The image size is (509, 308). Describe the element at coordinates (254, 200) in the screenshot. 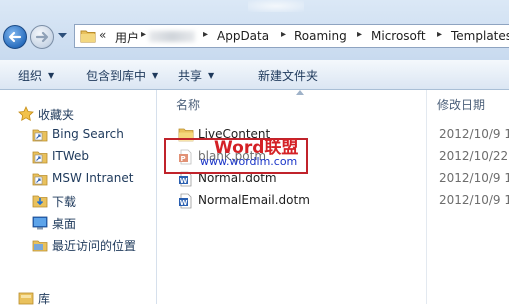

I see `file-name: NormalEmail.dotm` at that location.